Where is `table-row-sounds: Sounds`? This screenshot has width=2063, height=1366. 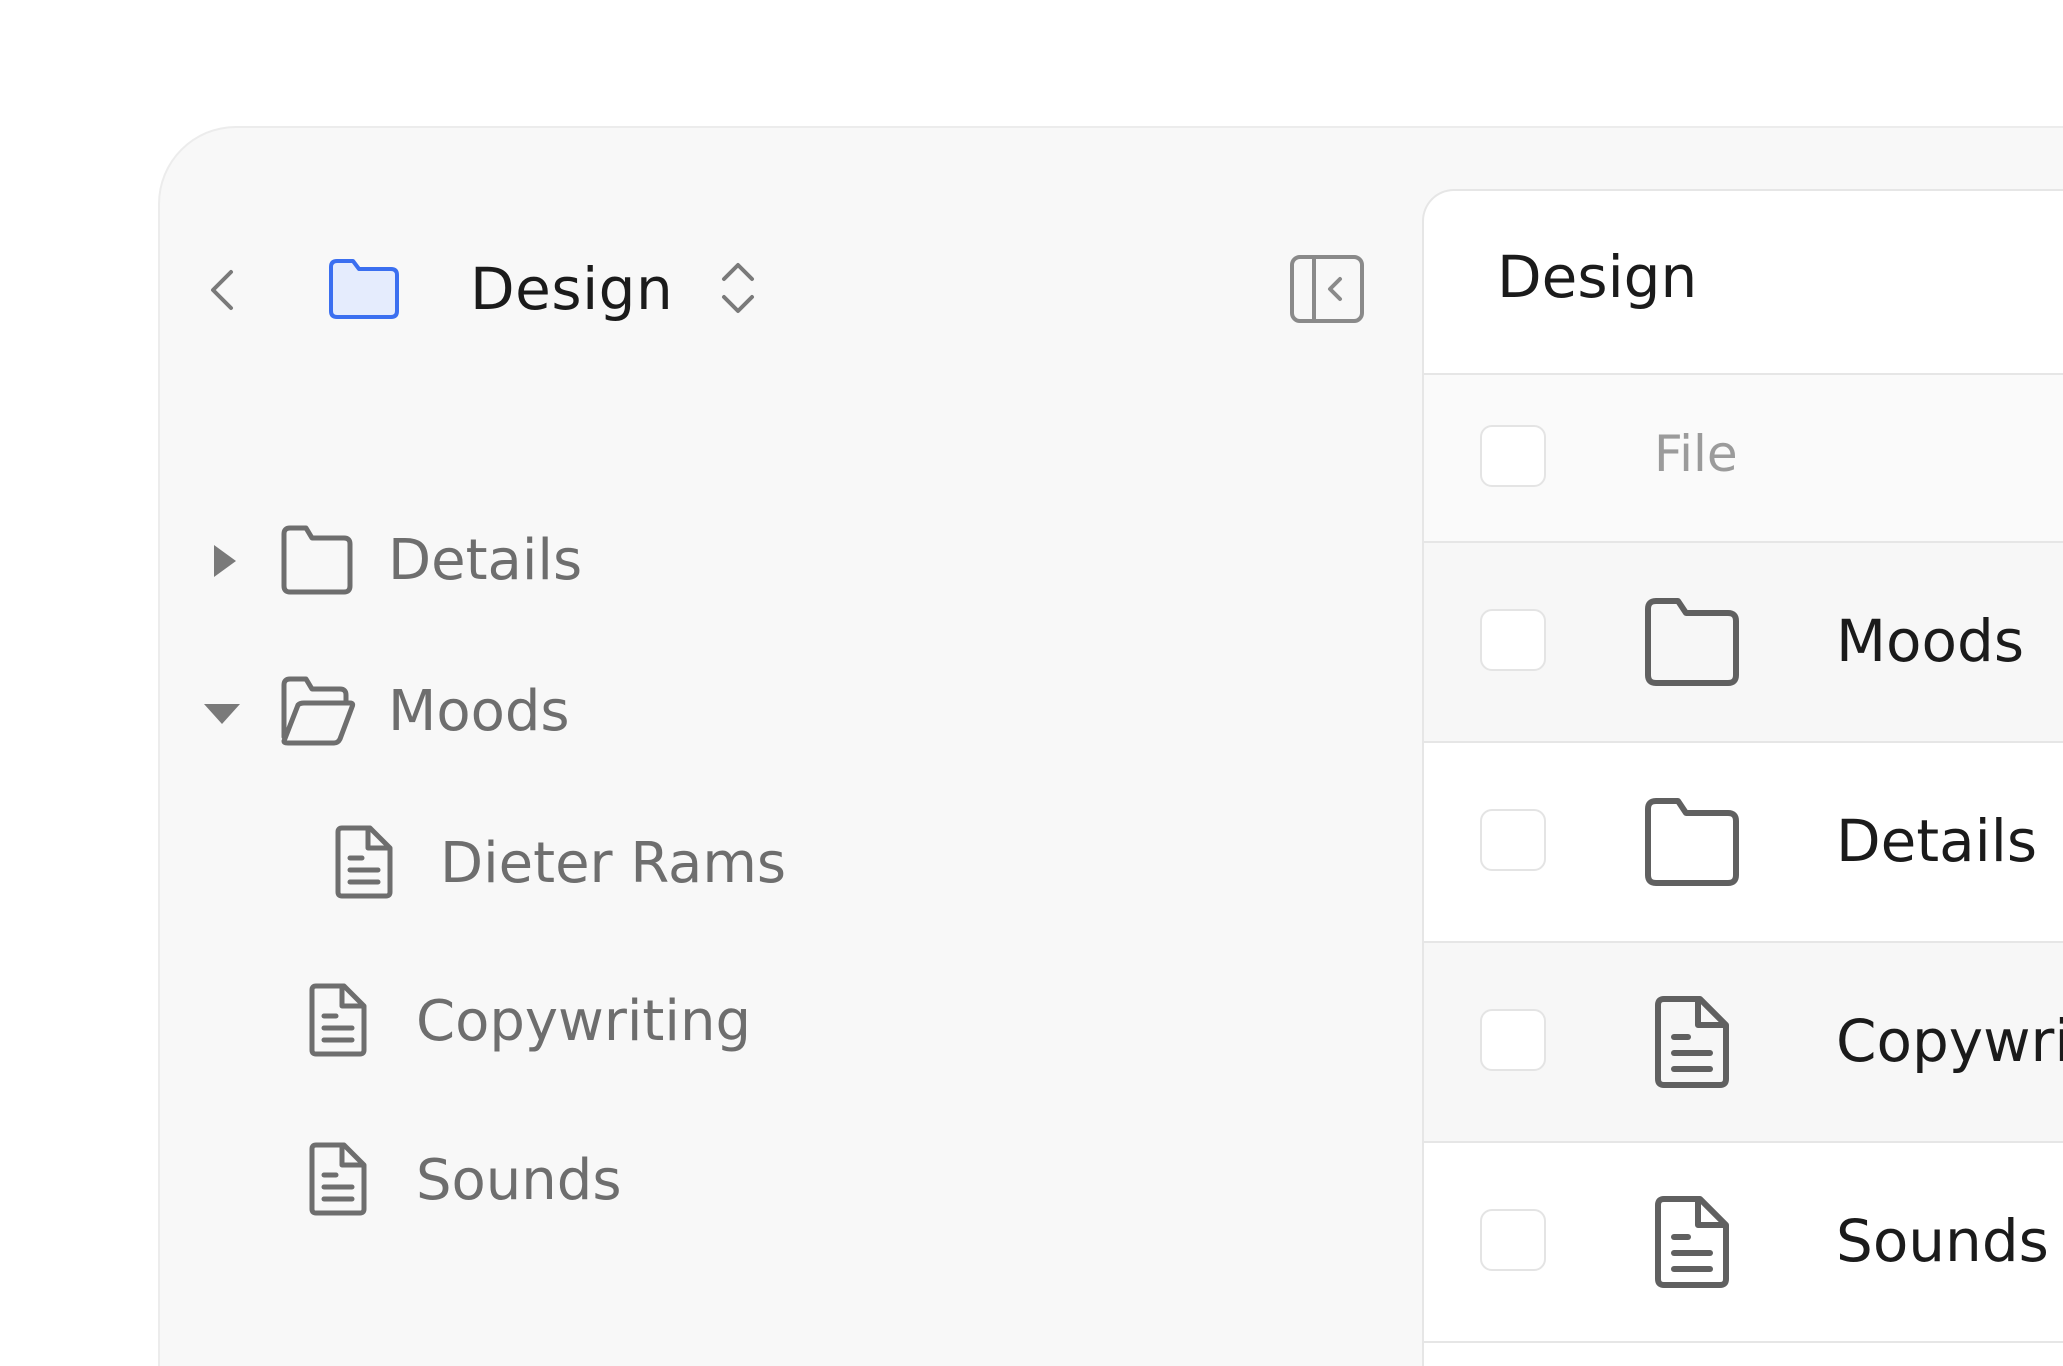
table-row-sounds: Sounds is located at coordinates (1743, 1241).